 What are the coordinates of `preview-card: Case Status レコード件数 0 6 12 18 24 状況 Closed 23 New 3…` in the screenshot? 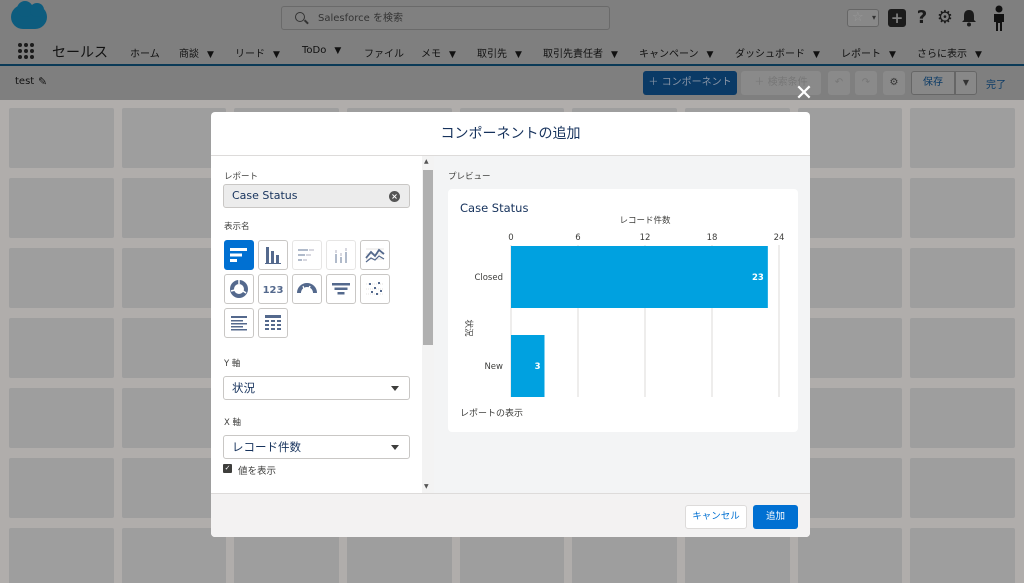 It's located at (623, 310).